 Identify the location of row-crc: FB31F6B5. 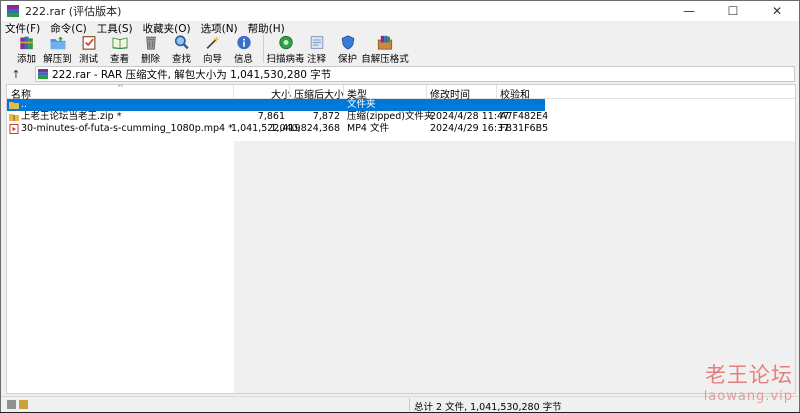
(524, 128).